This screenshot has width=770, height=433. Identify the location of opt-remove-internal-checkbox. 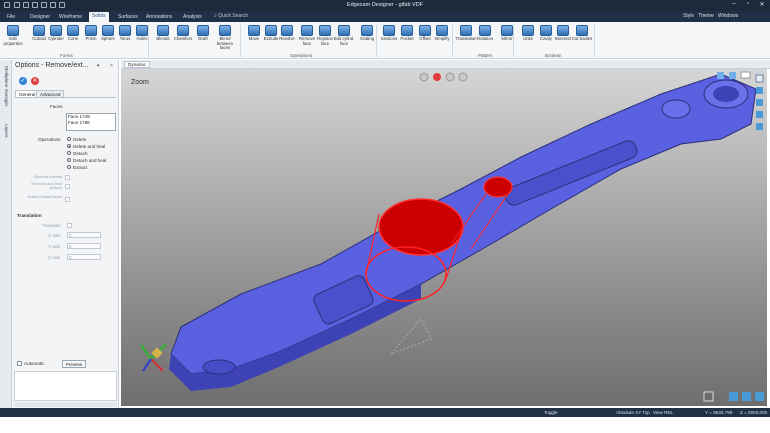
(67, 177).